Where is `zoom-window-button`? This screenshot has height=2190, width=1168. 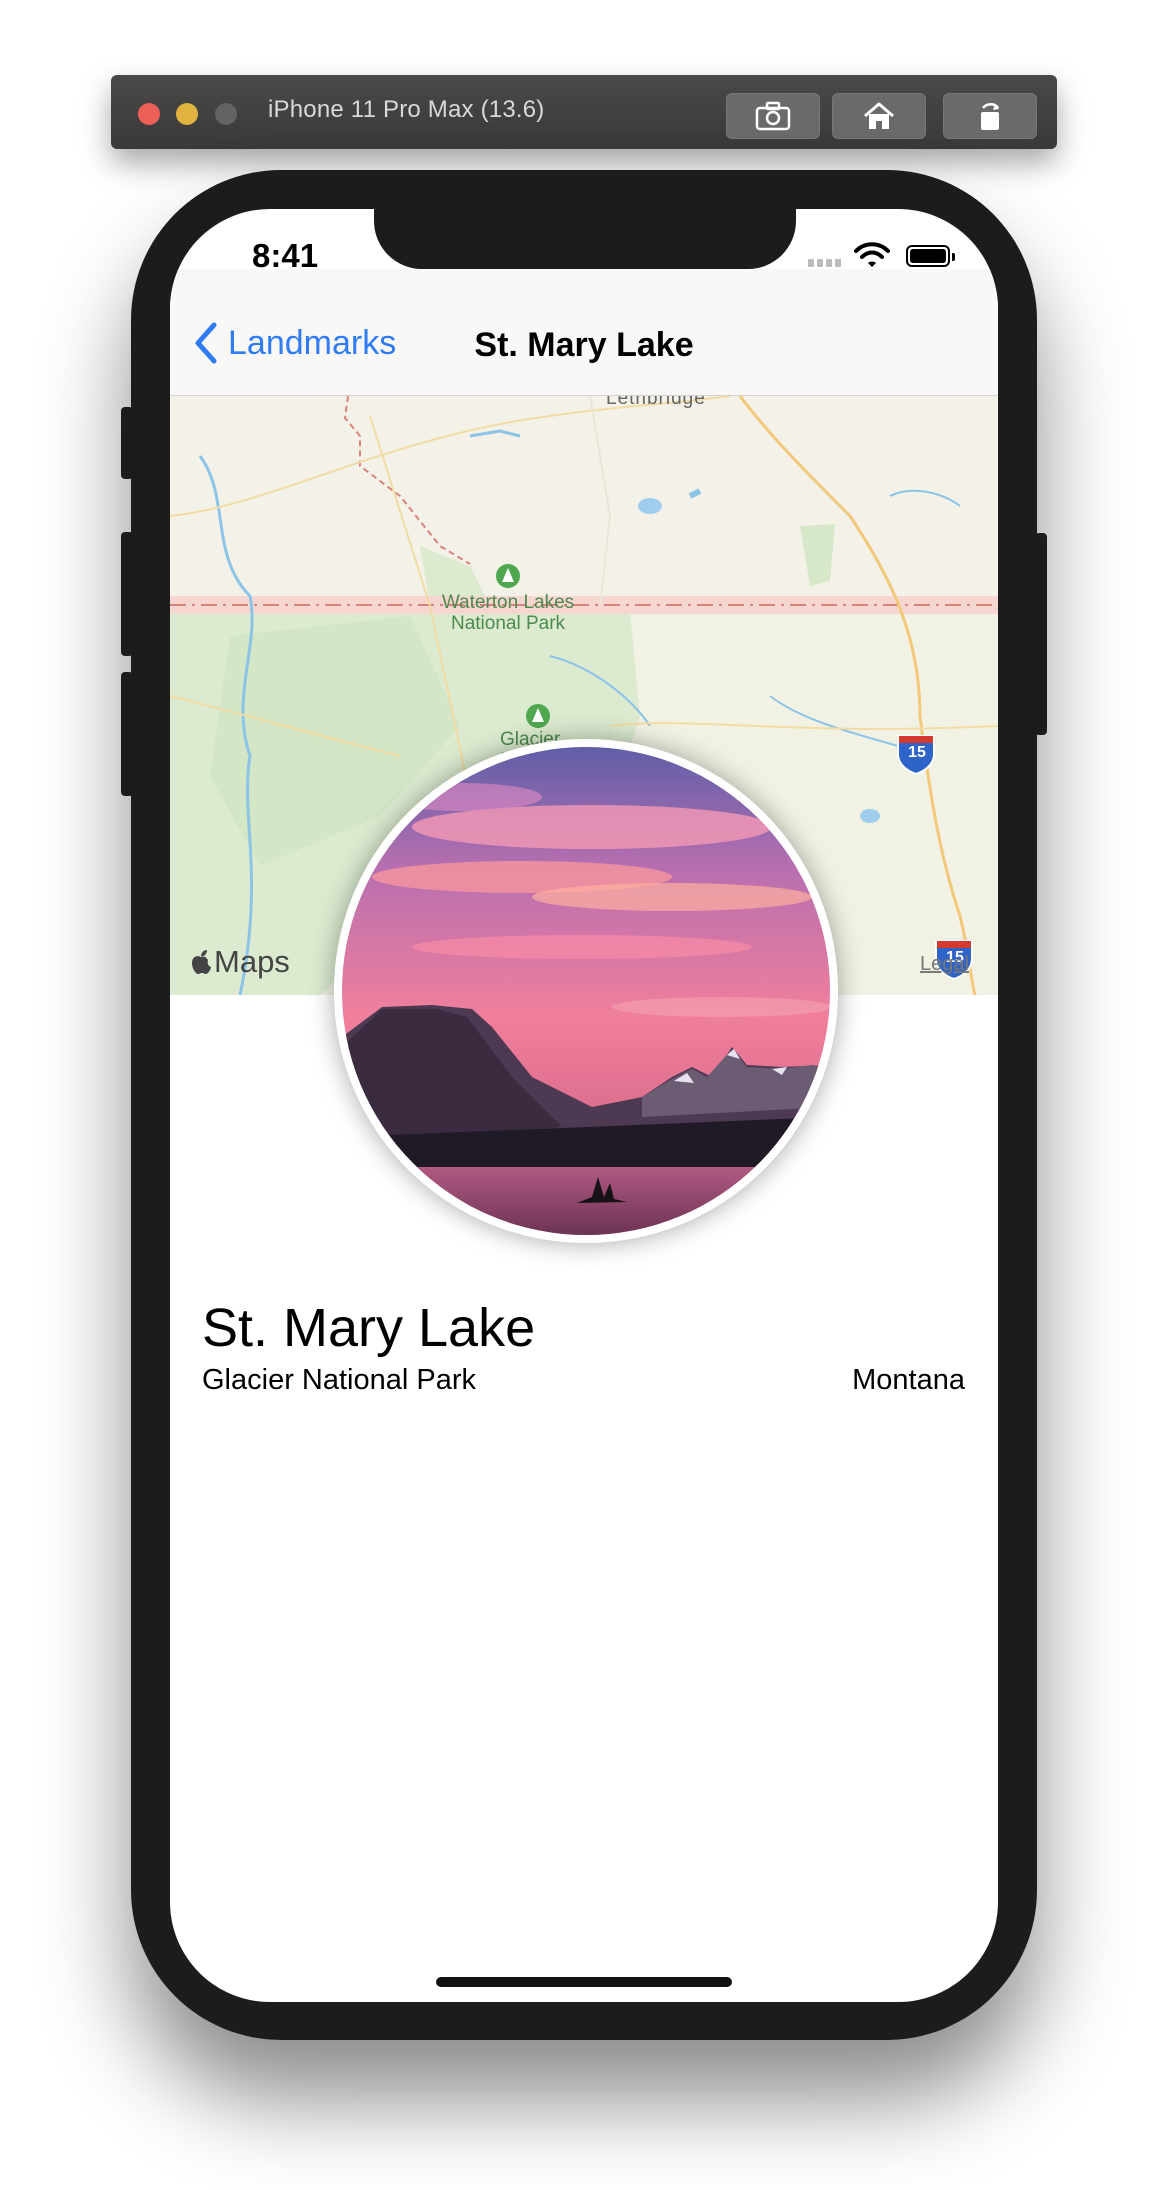
zoom-window-button is located at coordinates (226, 114).